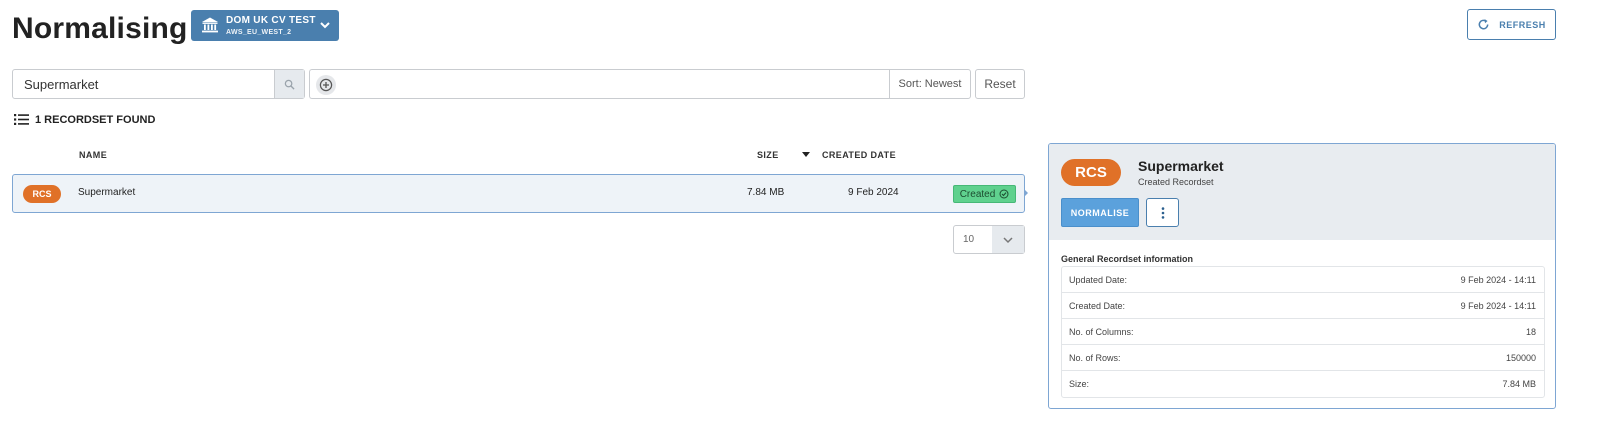 Image resolution: width=1600 pixels, height=431 pixels. What do you see at coordinates (1000, 84) in the screenshot?
I see `reset-button: Reset` at bounding box center [1000, 84].